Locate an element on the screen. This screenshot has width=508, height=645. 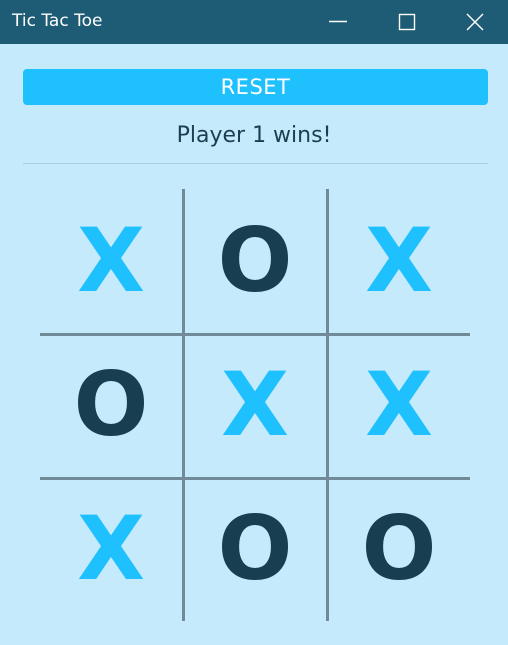
board-cell-r1c3: X is located at coordinates (399, 260).